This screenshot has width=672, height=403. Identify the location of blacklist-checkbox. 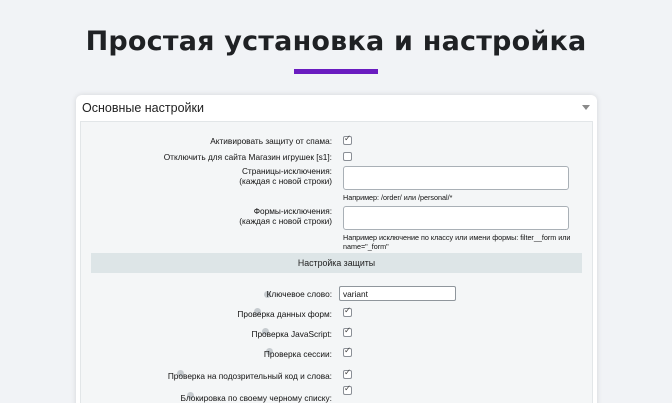
(347, 389).